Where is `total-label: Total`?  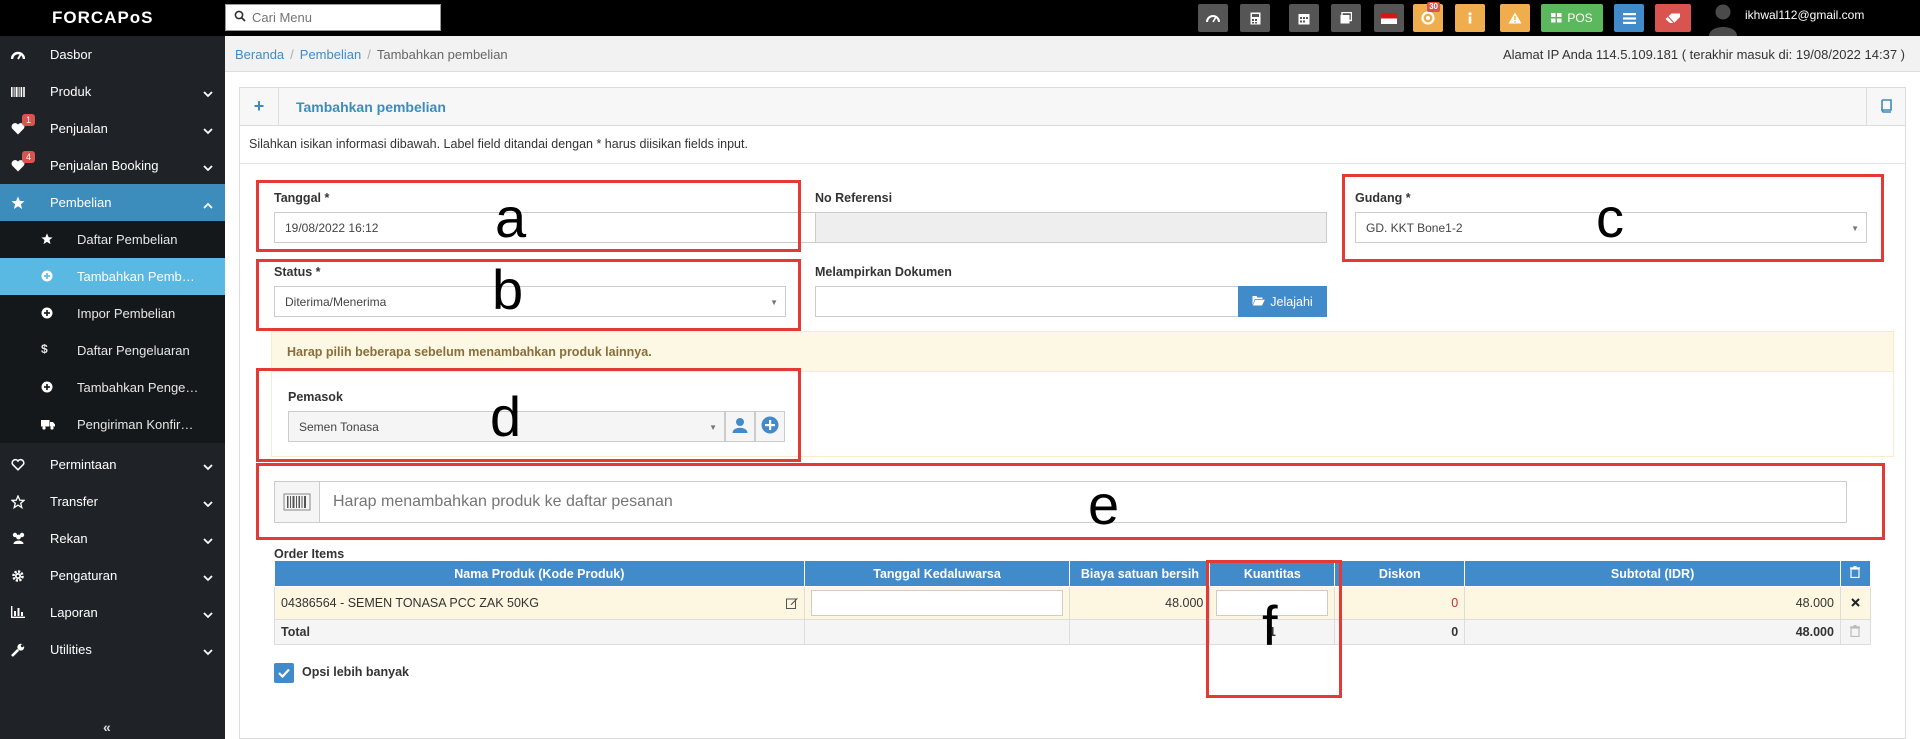
total-label: Total is located at coordinates (539, 632).